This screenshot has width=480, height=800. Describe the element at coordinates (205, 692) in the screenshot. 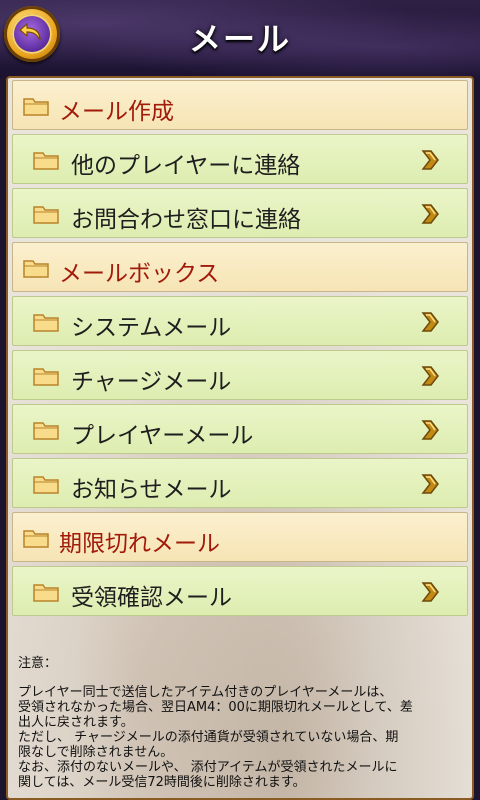

I see `notice-line: プレイヤー同士で送信したアイテム付きのプレイヤーメールは、` at that location.